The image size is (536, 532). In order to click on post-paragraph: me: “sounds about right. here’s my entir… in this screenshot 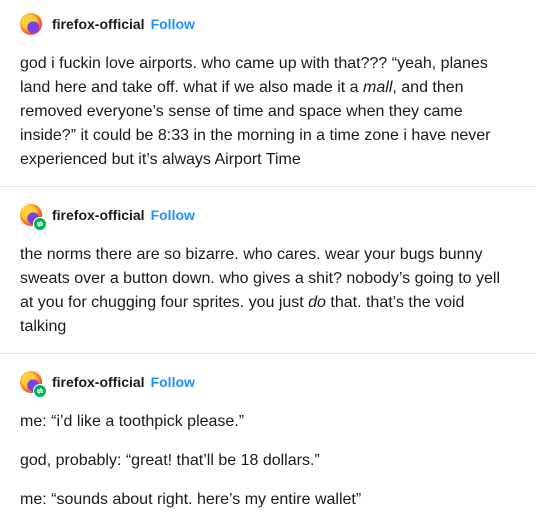, I will do `click(191, 499)`.